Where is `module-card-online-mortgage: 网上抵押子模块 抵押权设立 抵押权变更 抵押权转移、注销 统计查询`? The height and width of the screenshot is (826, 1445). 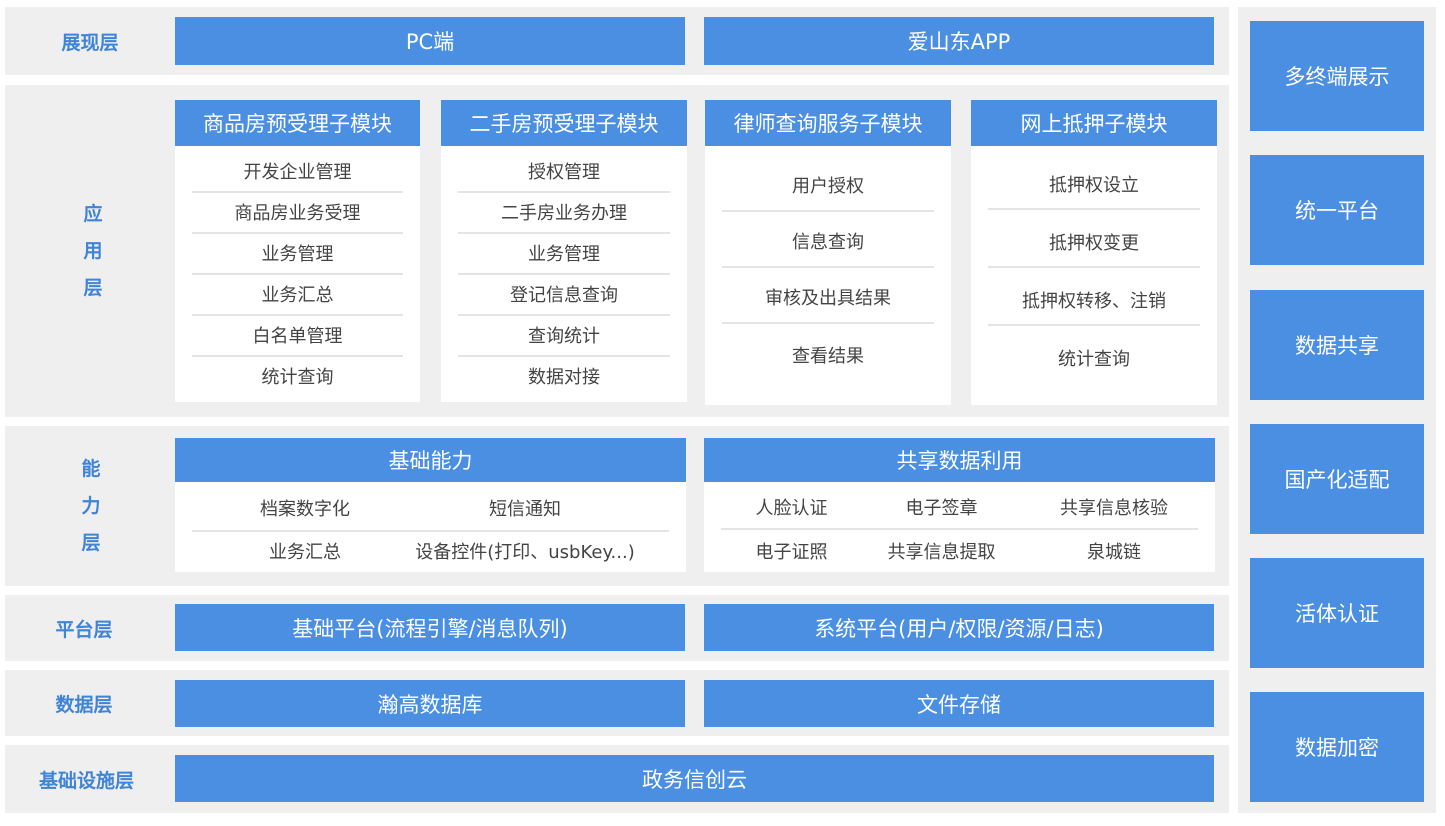
module-card-online-mortgage: 网上抵押子模块 抵押权设立 抵押权变更 抵押权转移、注销 统计查询 is located at coordinates (1094, 252).